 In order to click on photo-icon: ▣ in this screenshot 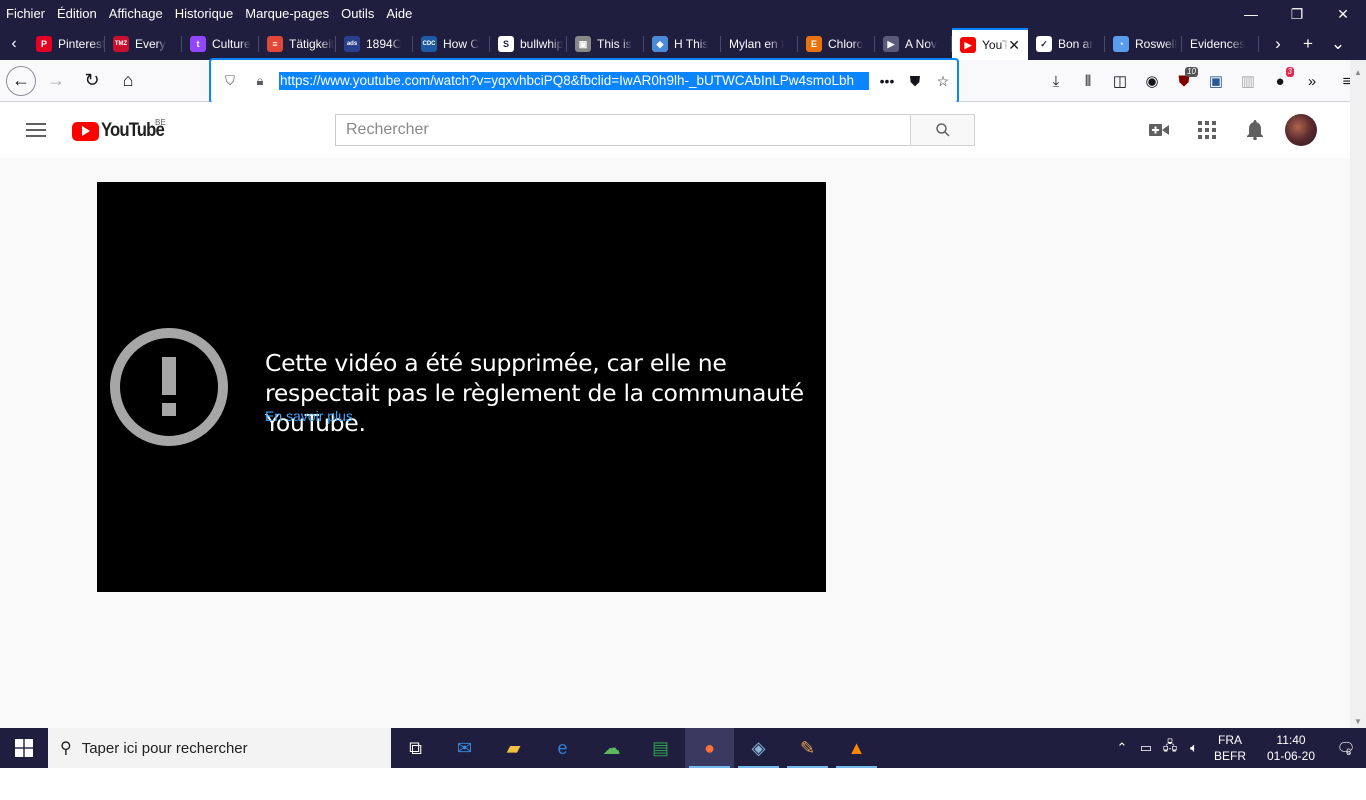, I will do `click(583, 44)`.